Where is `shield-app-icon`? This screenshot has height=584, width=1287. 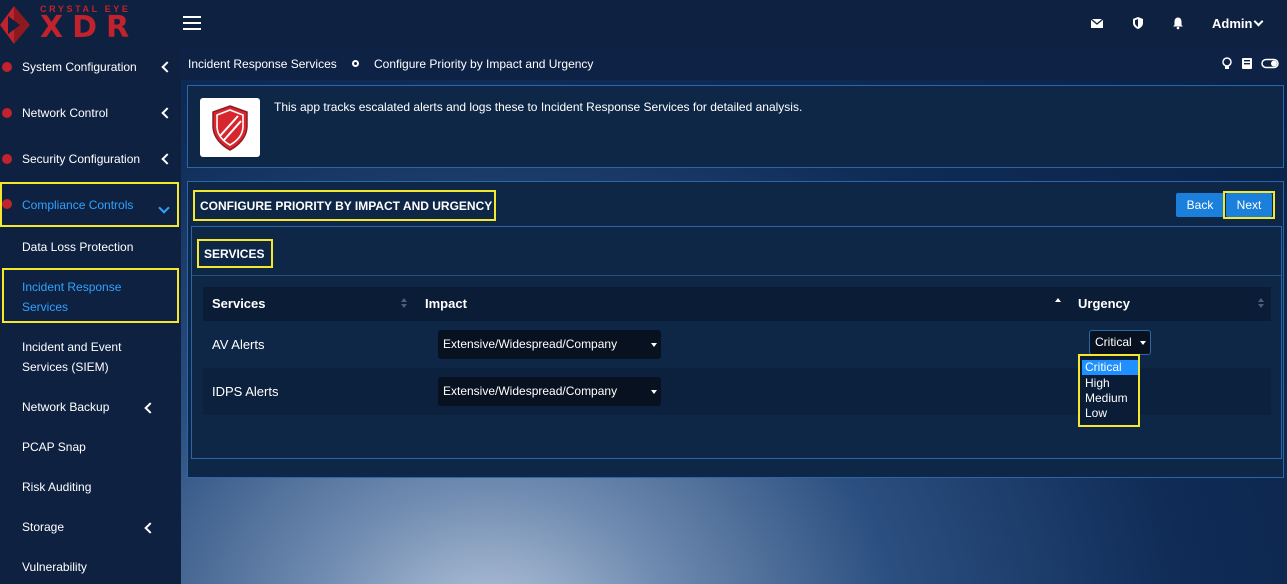
shield-app-icon is located at coordinates (230, 128).